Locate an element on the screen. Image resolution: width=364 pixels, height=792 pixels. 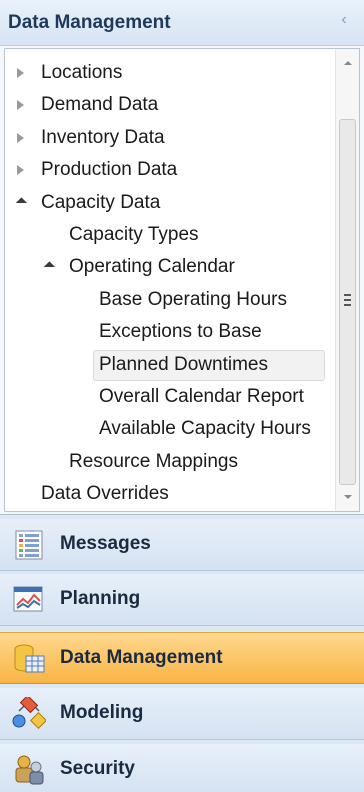
scroll-down-arrow-icon is located at coordinates (347, 497).